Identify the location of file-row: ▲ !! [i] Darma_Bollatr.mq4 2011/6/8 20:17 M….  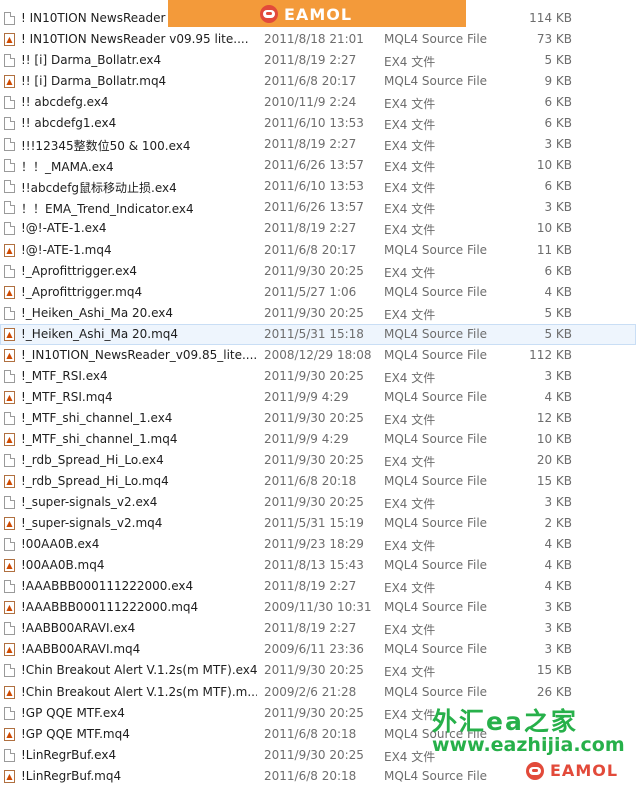
(318, 81).